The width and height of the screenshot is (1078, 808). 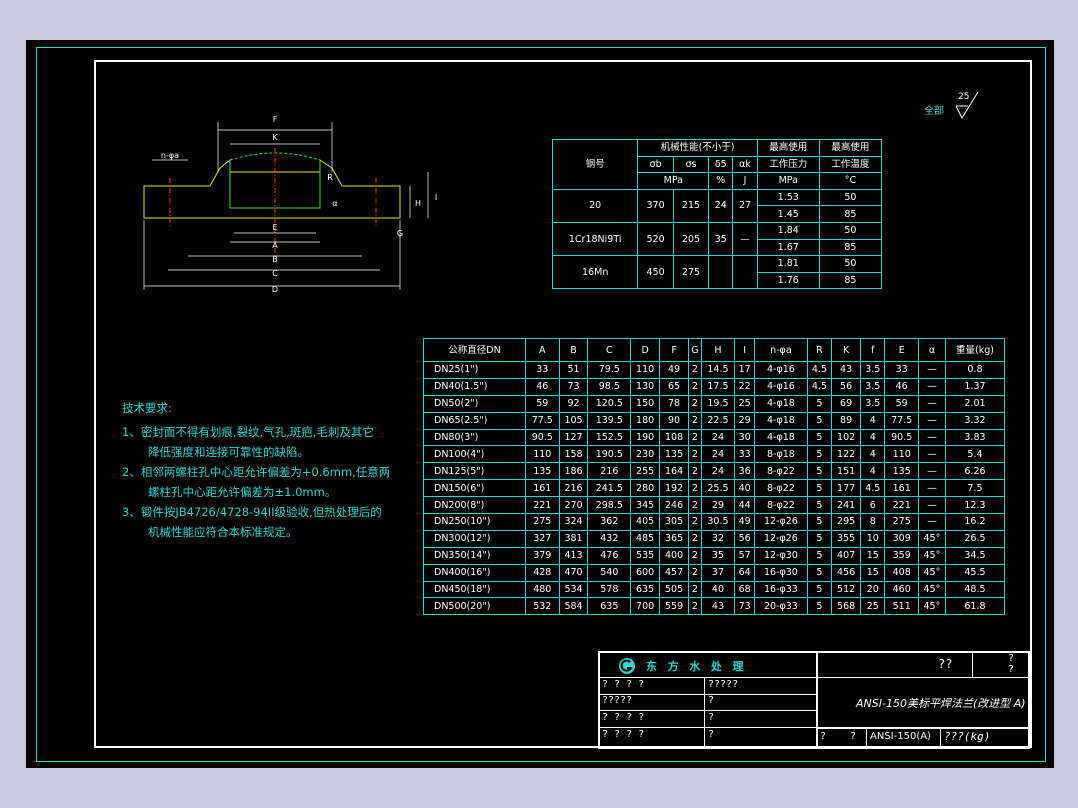 I want to click on dim-cell: 190, so click(x=645, y=437).